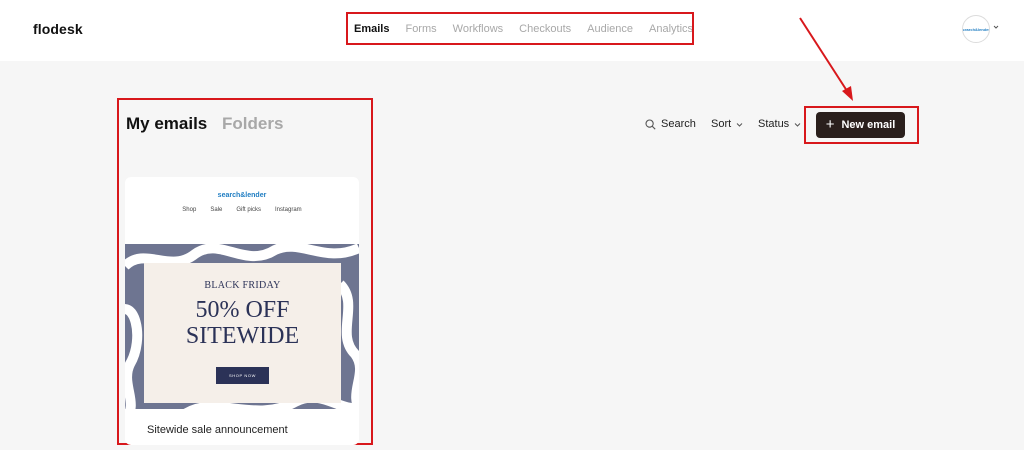 The width and height of the screenshot is (1024, 450). What do you see at coordinates (520, 28) in the screenshot?
I see `nav-highlight-box` at bounding box center [520, 28].